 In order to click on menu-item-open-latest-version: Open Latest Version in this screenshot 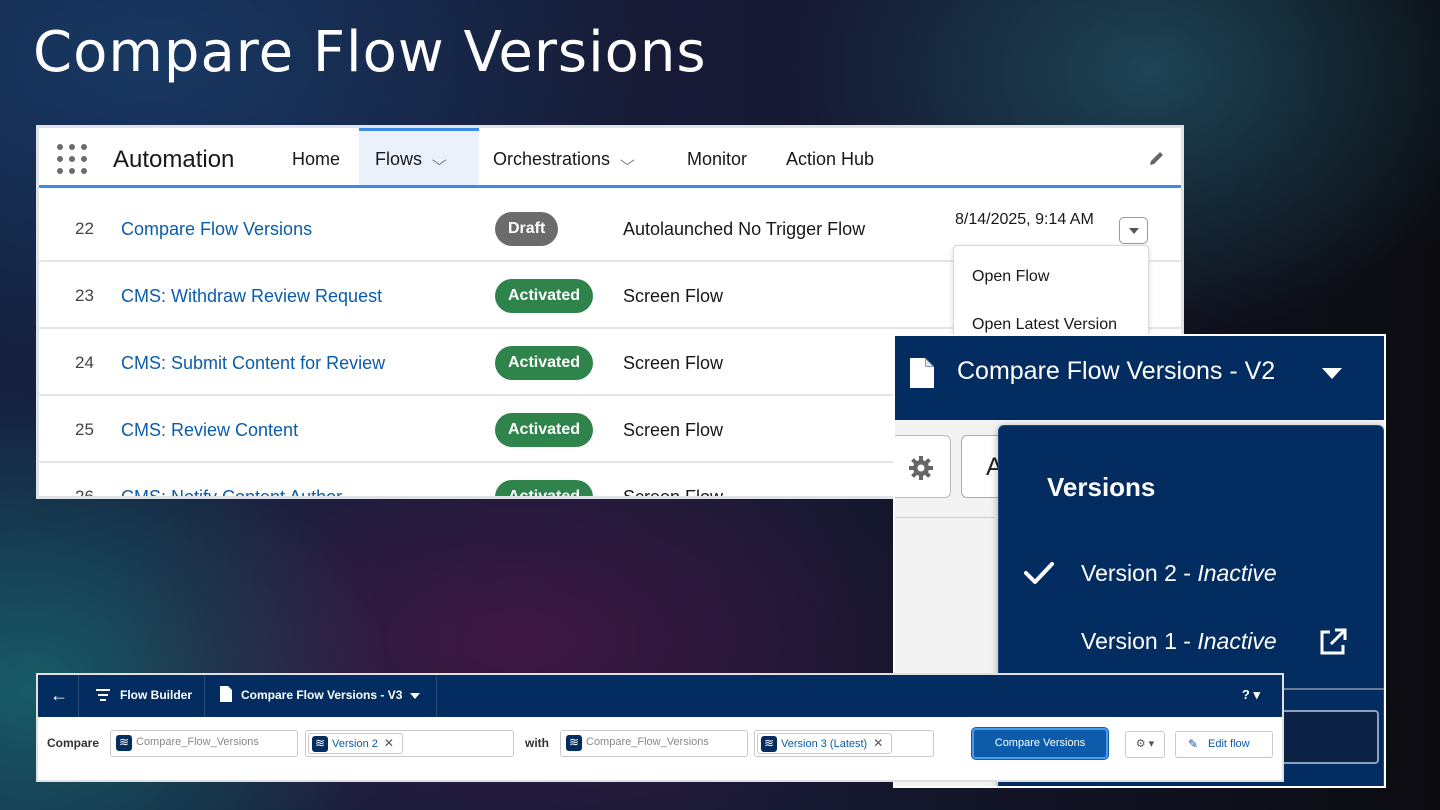, I will do `click(1044, 325)`.